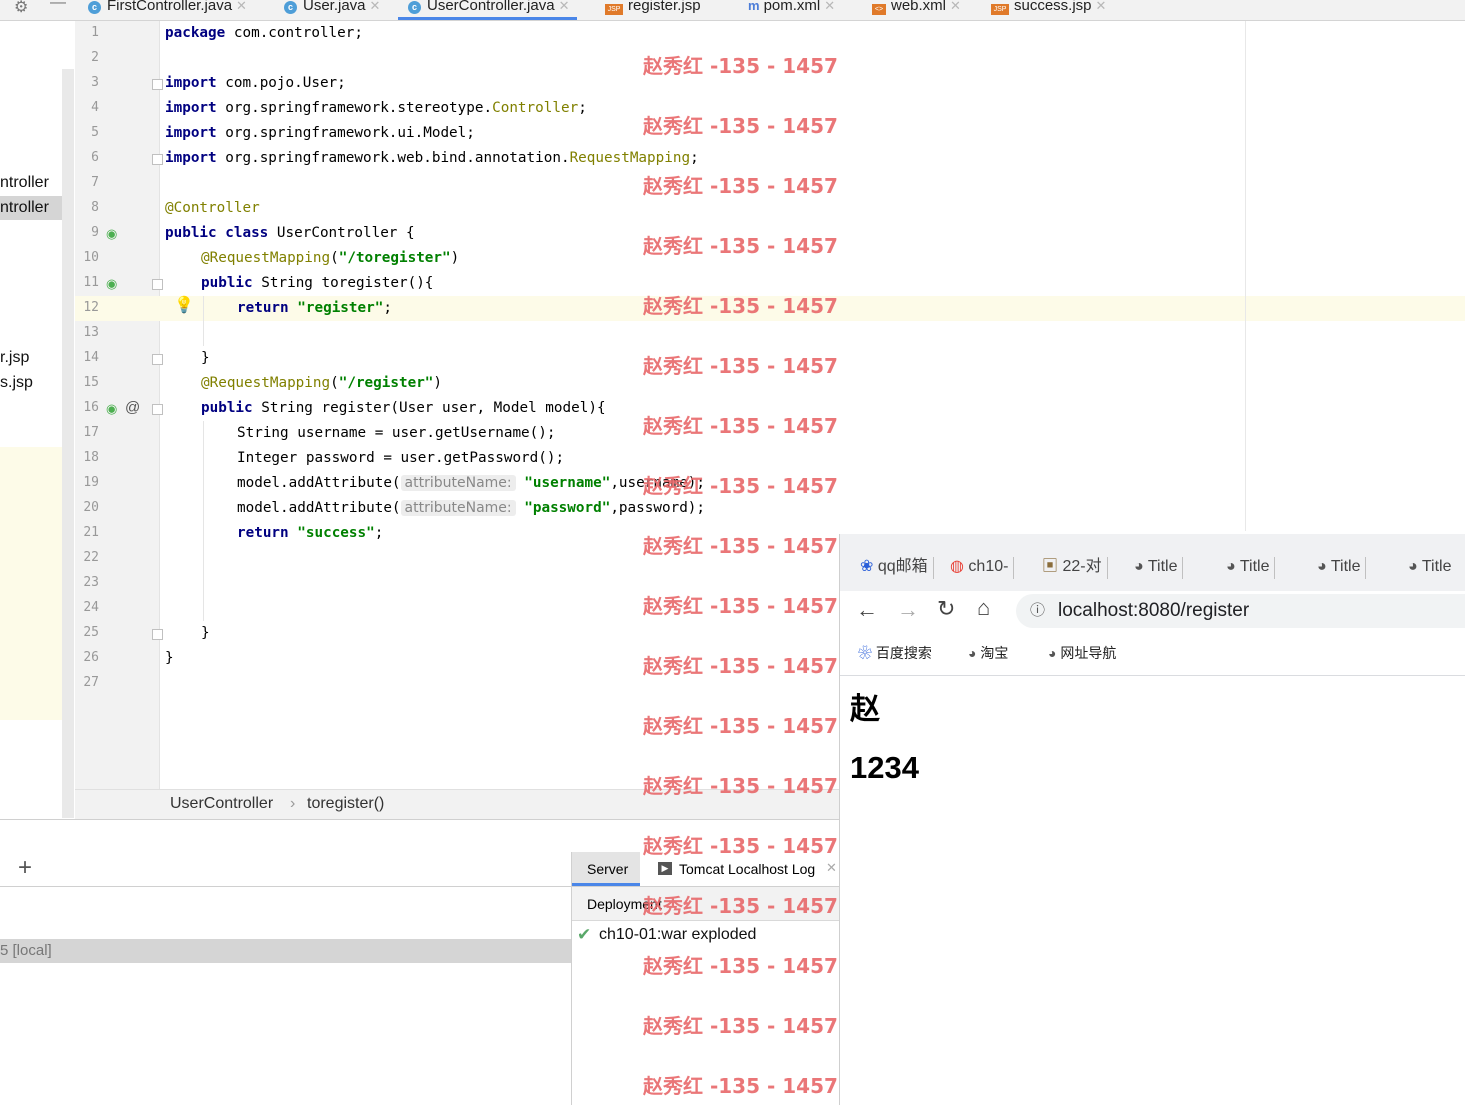  I want to click on browser-tab: ◍ ch10-, so click(982, 567).